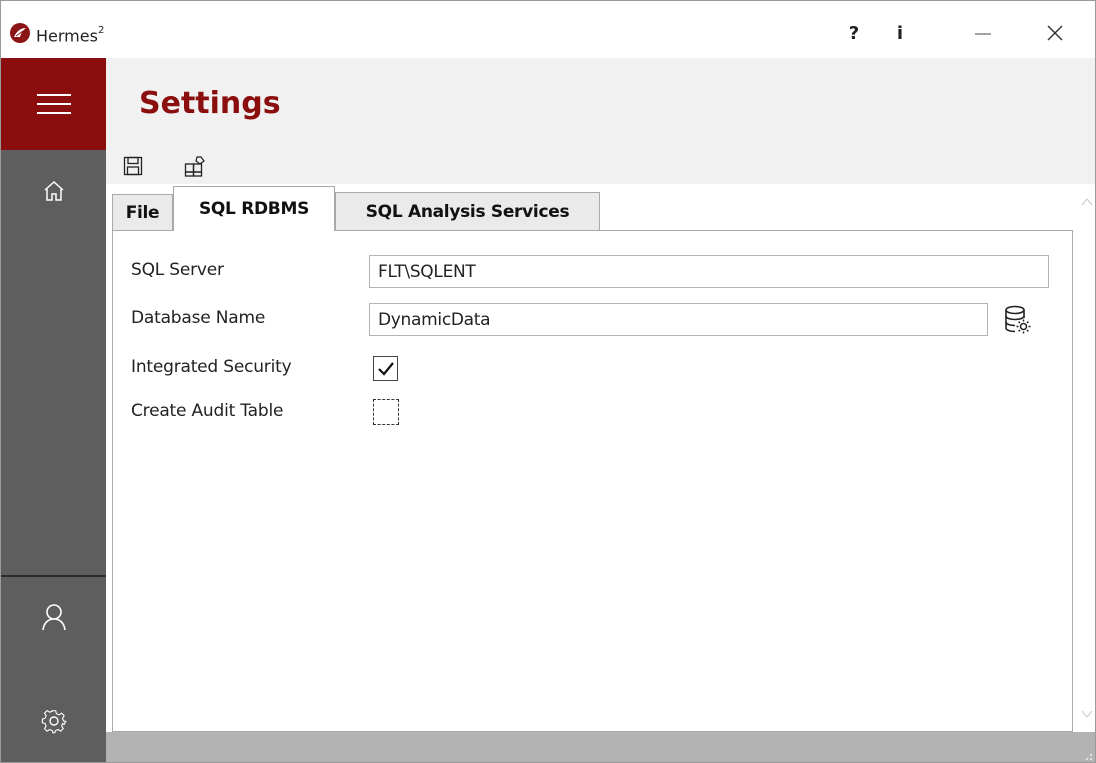 The height and width of the screenshot is (763, 1096). I want to click on new-settings-icon, so click(194, 166).